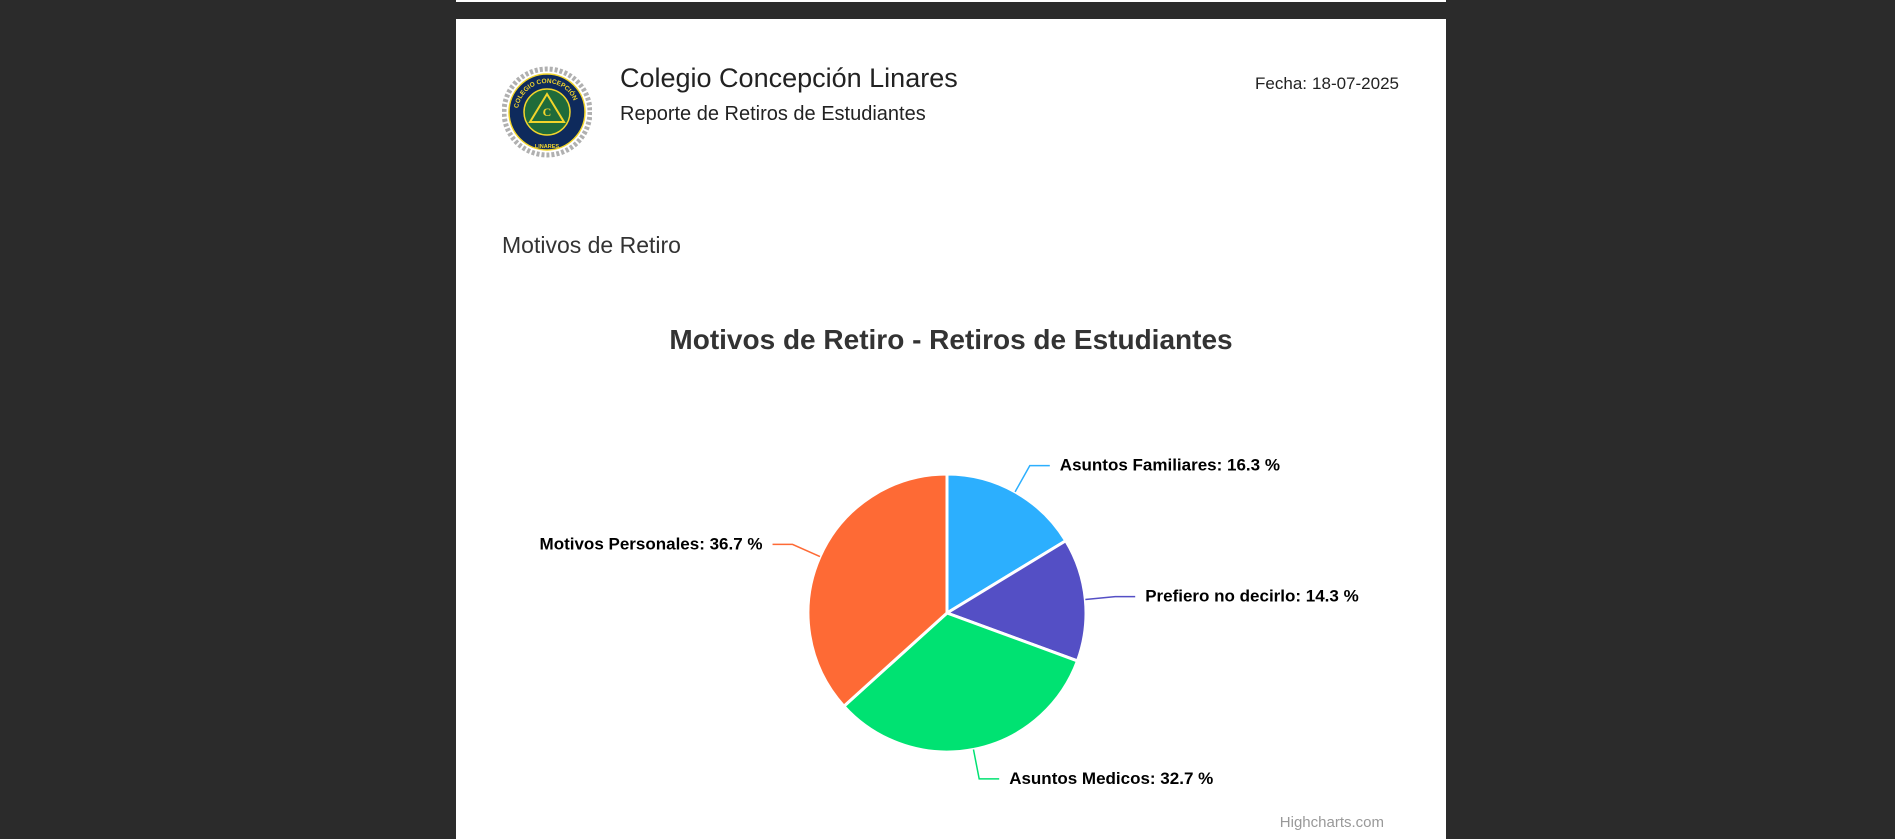 This screenshot has height=839, width=1895. What do you see at coordinates (1111, 778) in the screenshot?
I see `data-label: Asuntos Medicos: 32.7 %` at bounding box center [1111, 778].